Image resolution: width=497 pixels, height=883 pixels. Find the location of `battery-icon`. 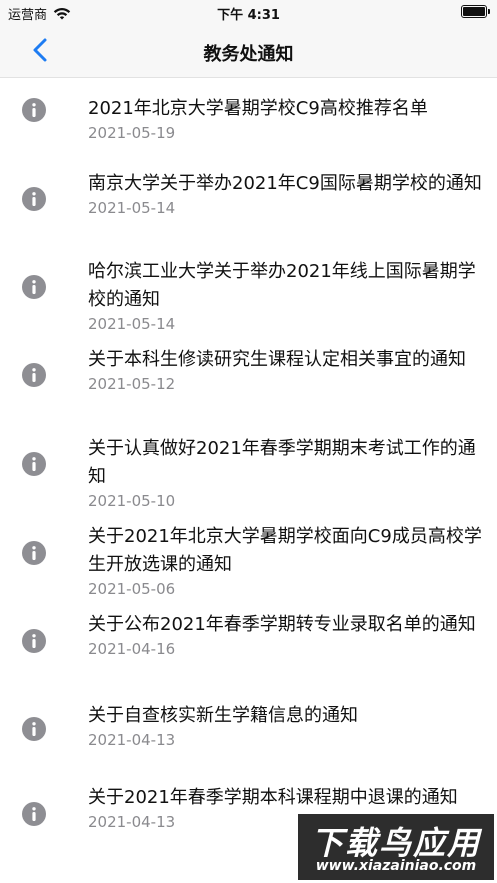

battery-icon is located at coordinates (475, 11).